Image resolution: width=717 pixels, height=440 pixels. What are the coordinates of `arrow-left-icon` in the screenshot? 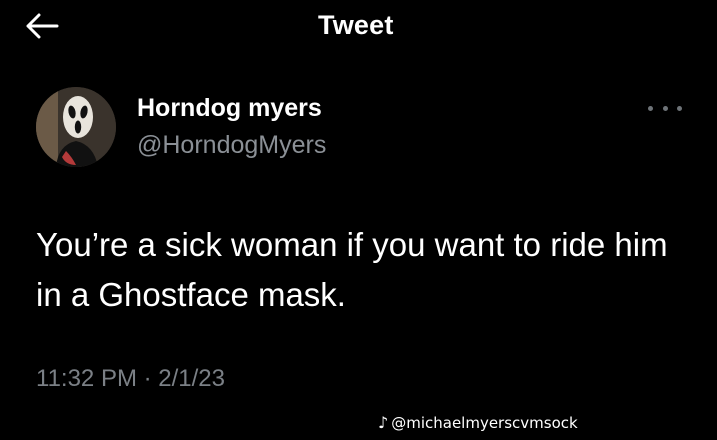 It's located at (42, 26).